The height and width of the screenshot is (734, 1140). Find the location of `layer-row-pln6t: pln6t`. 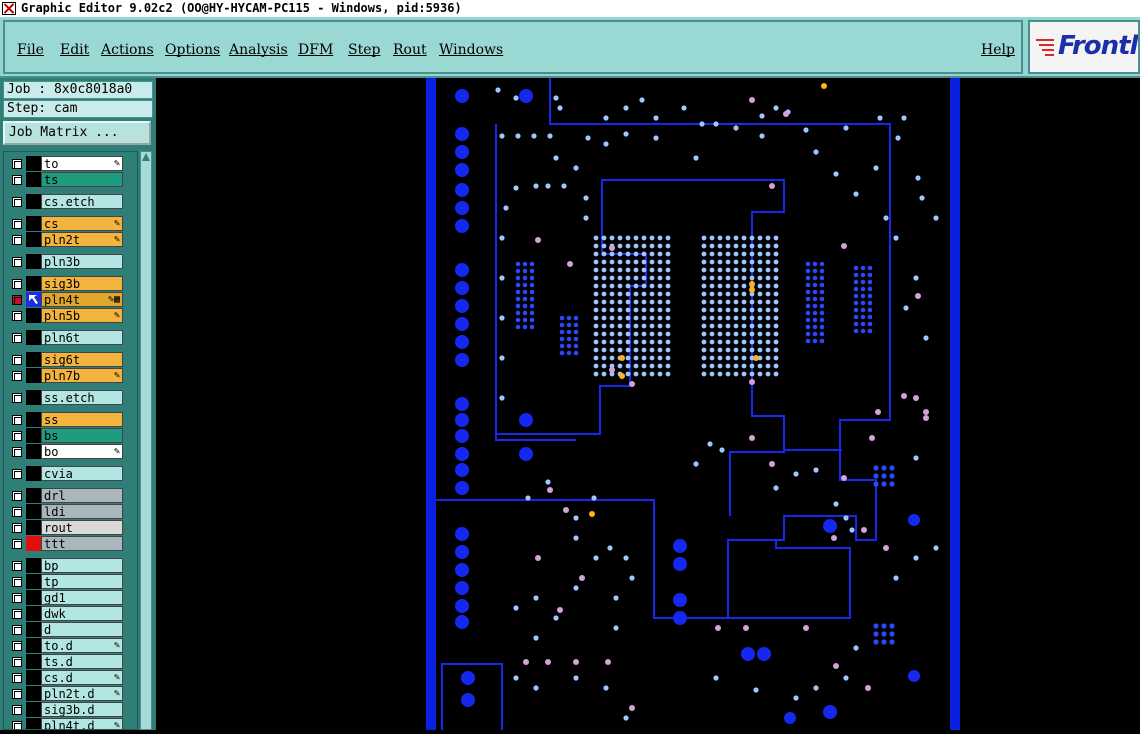

layer-row-pln6t: pln6t is located at coordinates (70, 337).